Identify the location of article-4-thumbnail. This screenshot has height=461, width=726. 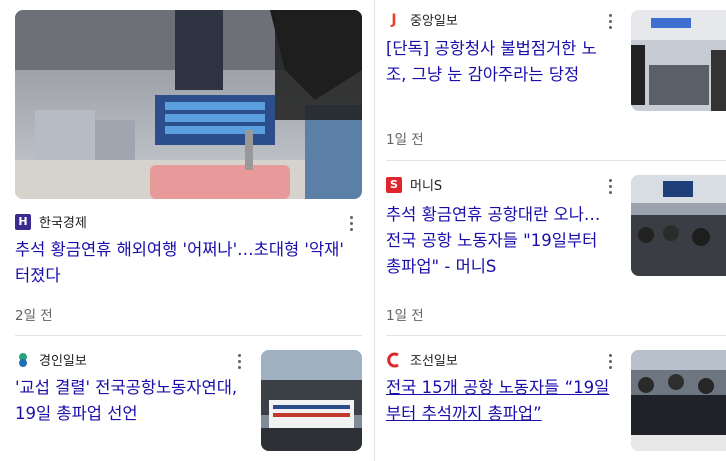
(311, 400).